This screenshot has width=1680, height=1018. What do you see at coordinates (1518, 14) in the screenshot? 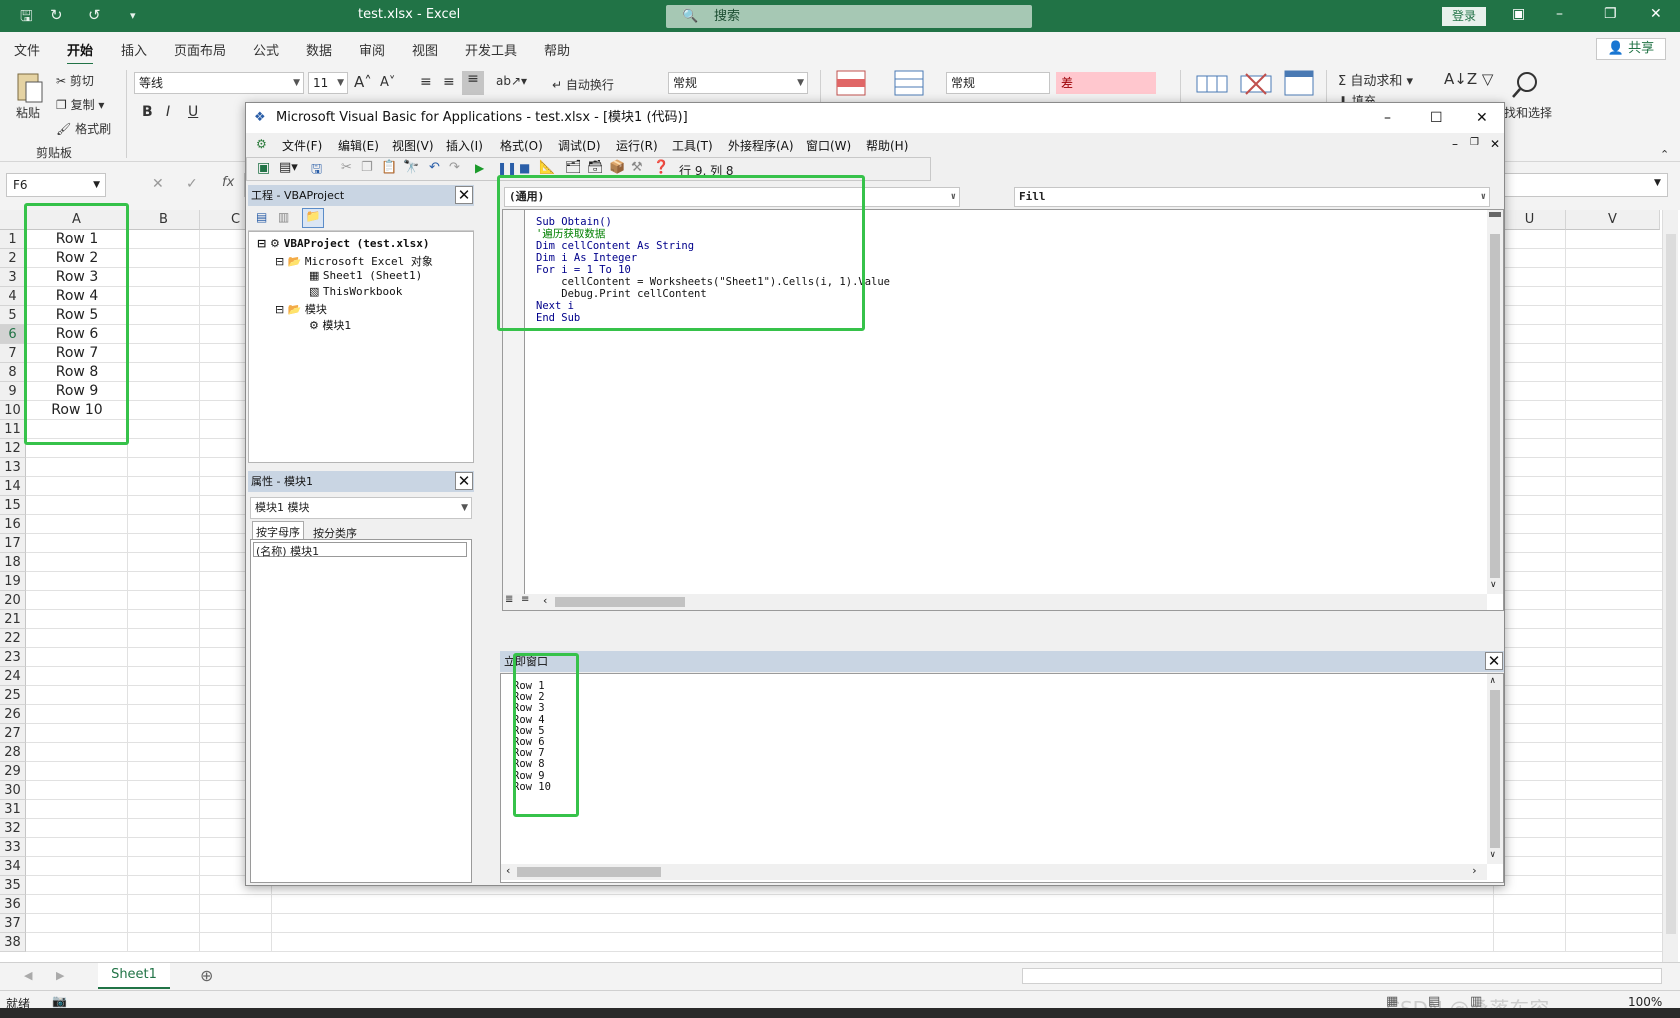
I see `ribbon-display-icon: ▣` at bounding box center [1518, 14].